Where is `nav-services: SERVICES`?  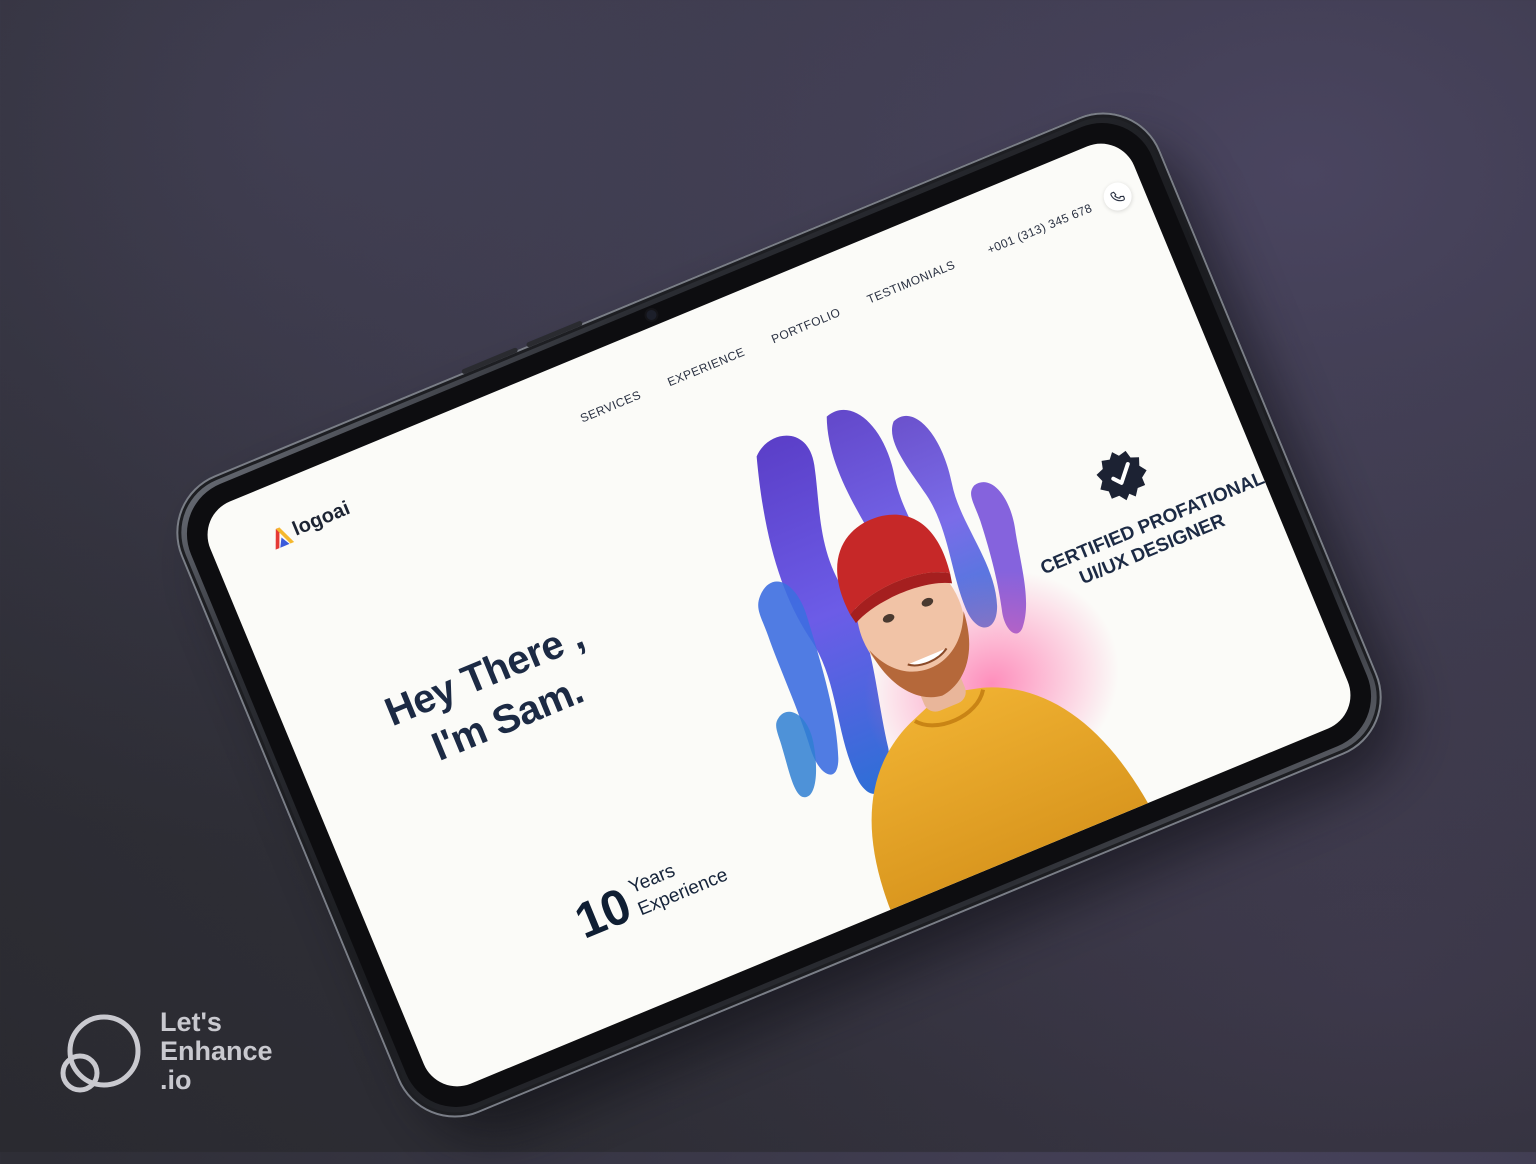
nav-services: SERVICES is located at coordinates (610, 407).